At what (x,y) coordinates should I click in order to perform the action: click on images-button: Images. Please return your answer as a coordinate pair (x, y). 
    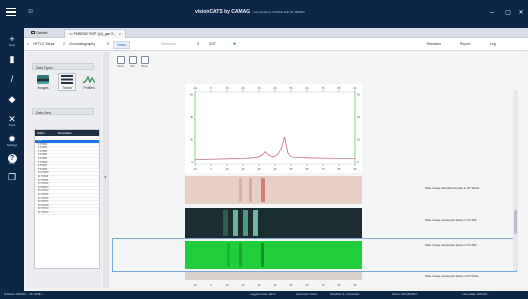
    Looking at the image, I should click on (43, 84).